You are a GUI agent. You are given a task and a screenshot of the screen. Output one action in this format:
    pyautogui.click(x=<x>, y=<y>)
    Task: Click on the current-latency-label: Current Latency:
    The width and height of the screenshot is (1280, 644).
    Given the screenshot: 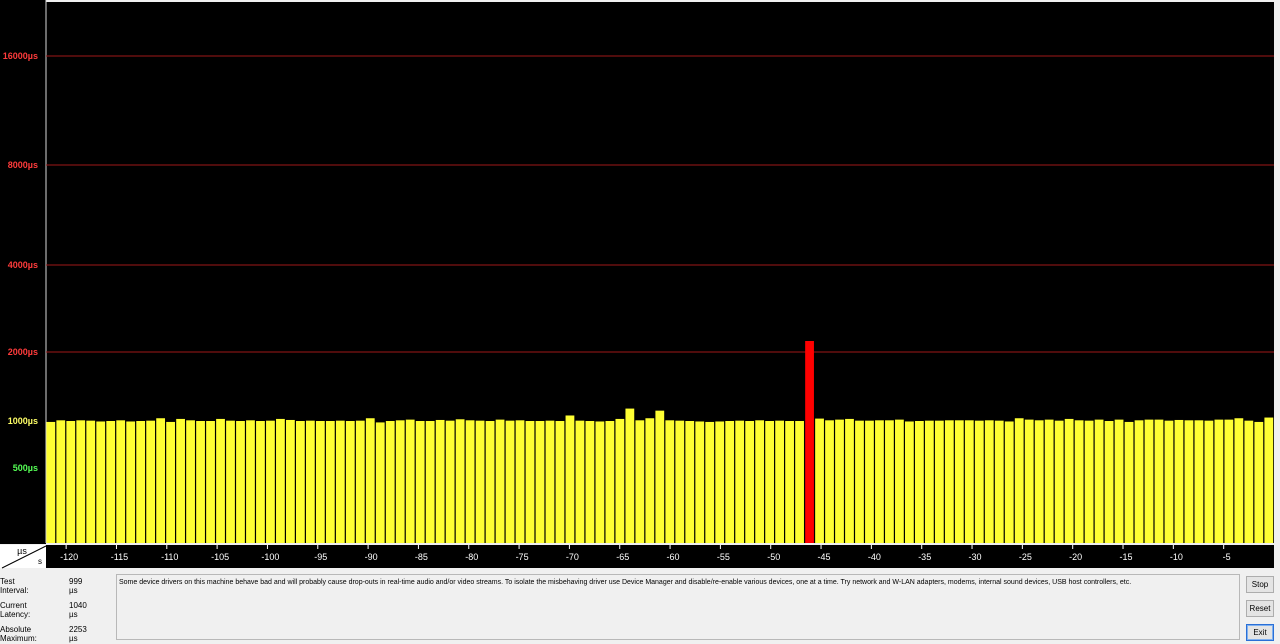 What is the action you would take?
    pyautogui.click(x=15, y=610)
    